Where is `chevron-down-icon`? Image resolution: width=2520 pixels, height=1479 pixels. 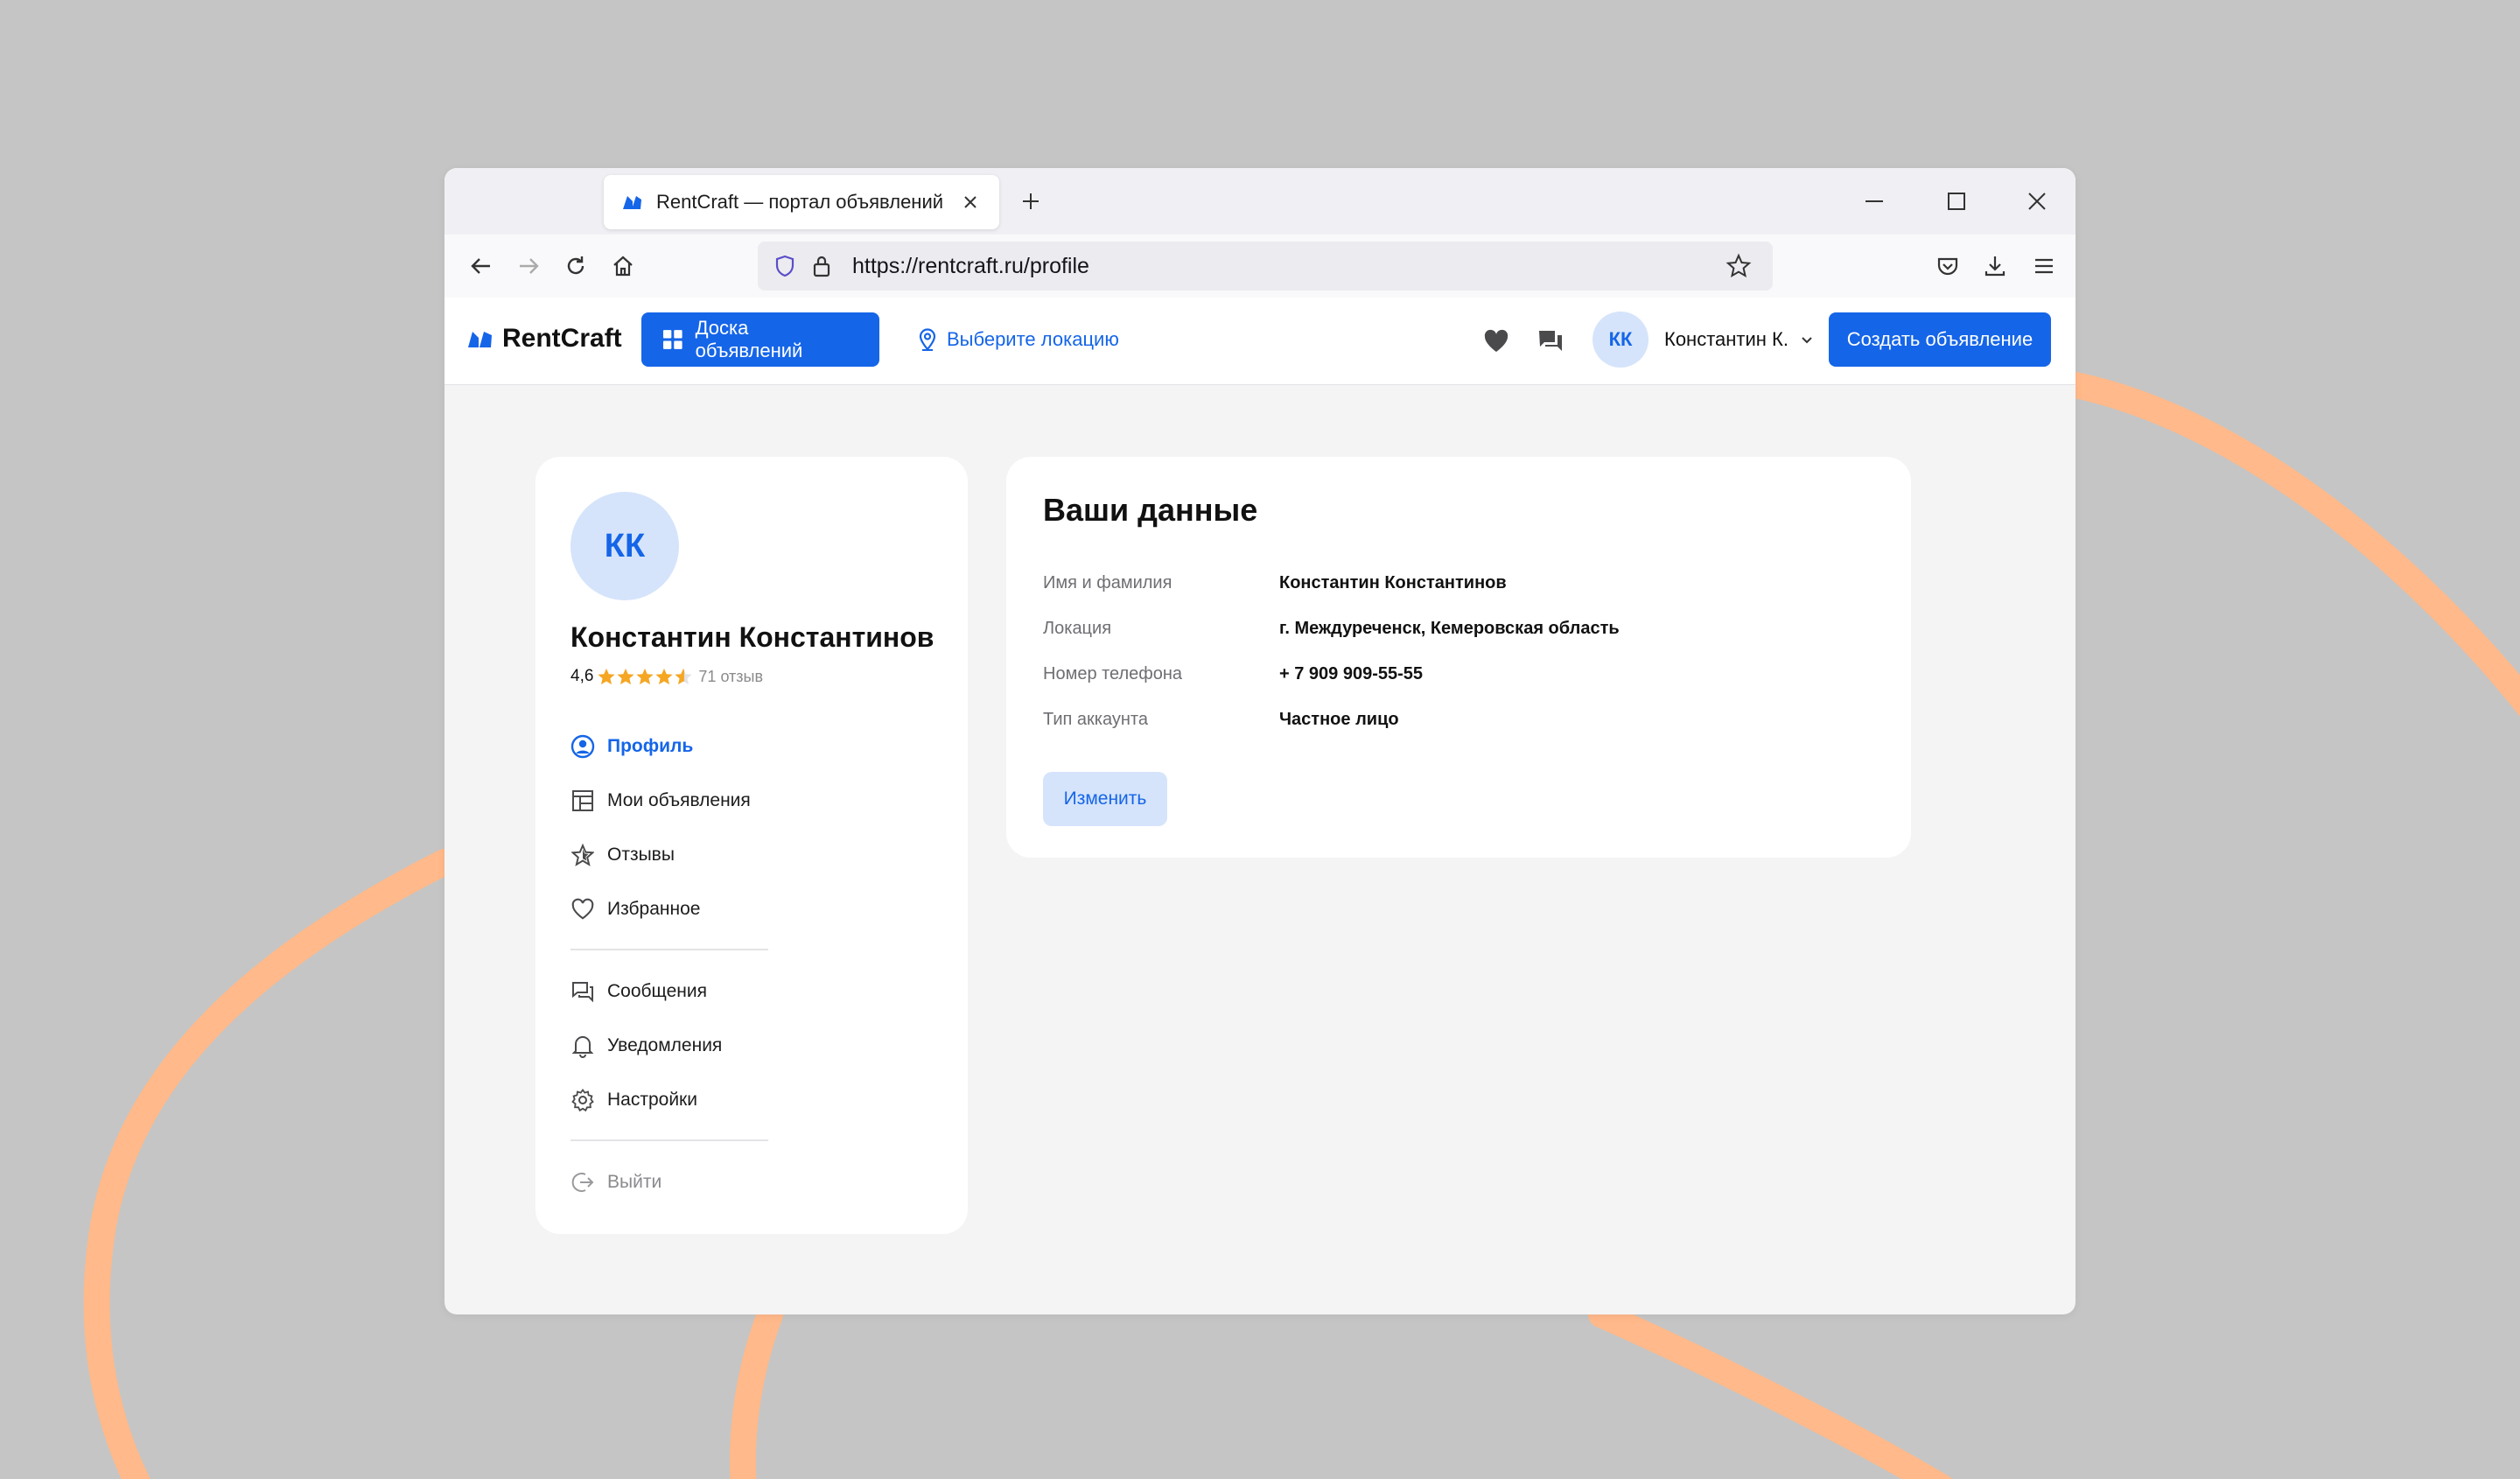
chevron-down-icon is located at coordinates (1807, 341).